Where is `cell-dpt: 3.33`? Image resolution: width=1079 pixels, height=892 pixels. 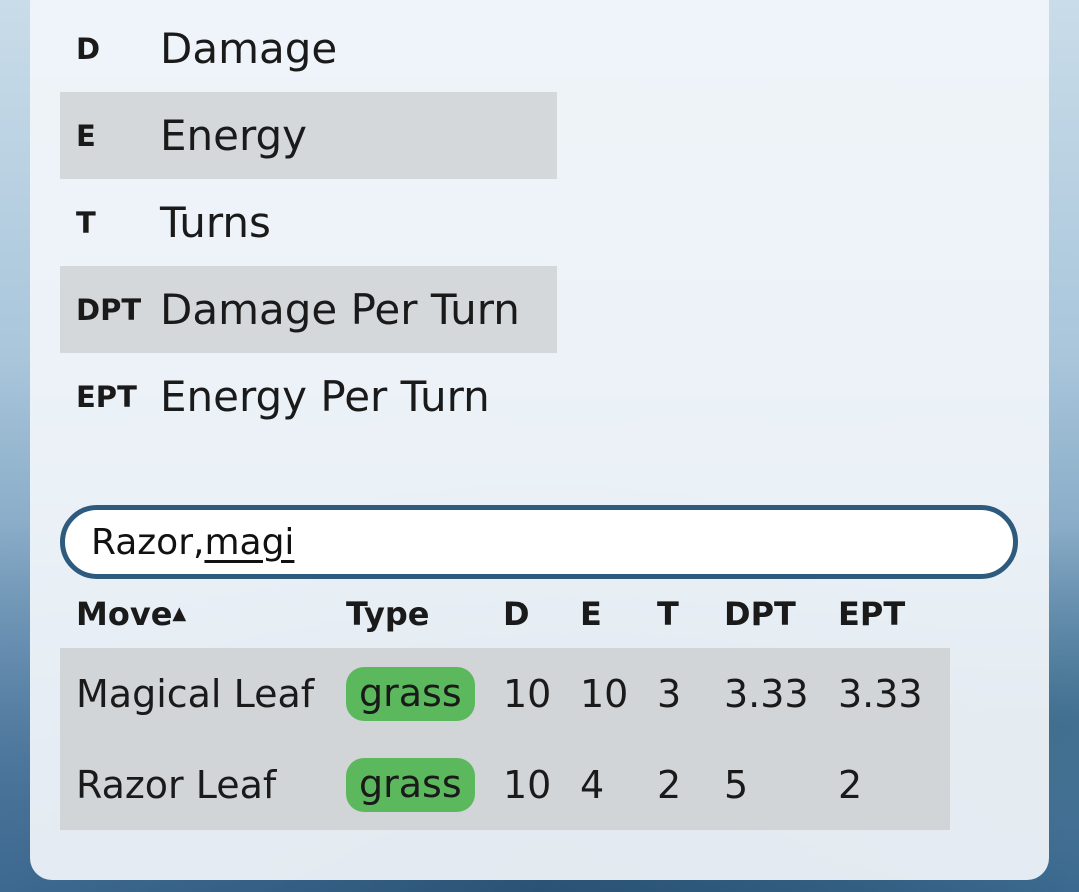
cell-dpt: 3.33 is located at coordinates (781, 693).